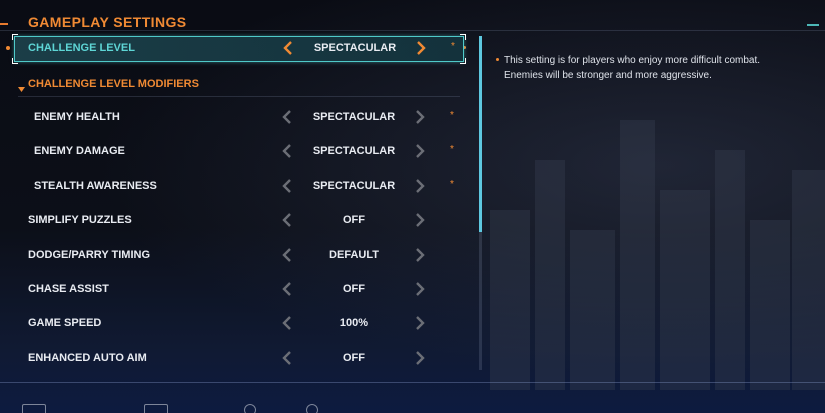  What do you see at coordinates (480, 134) in the screenshot?
I see `scroll-thumb` at bounding box center [480, 134].